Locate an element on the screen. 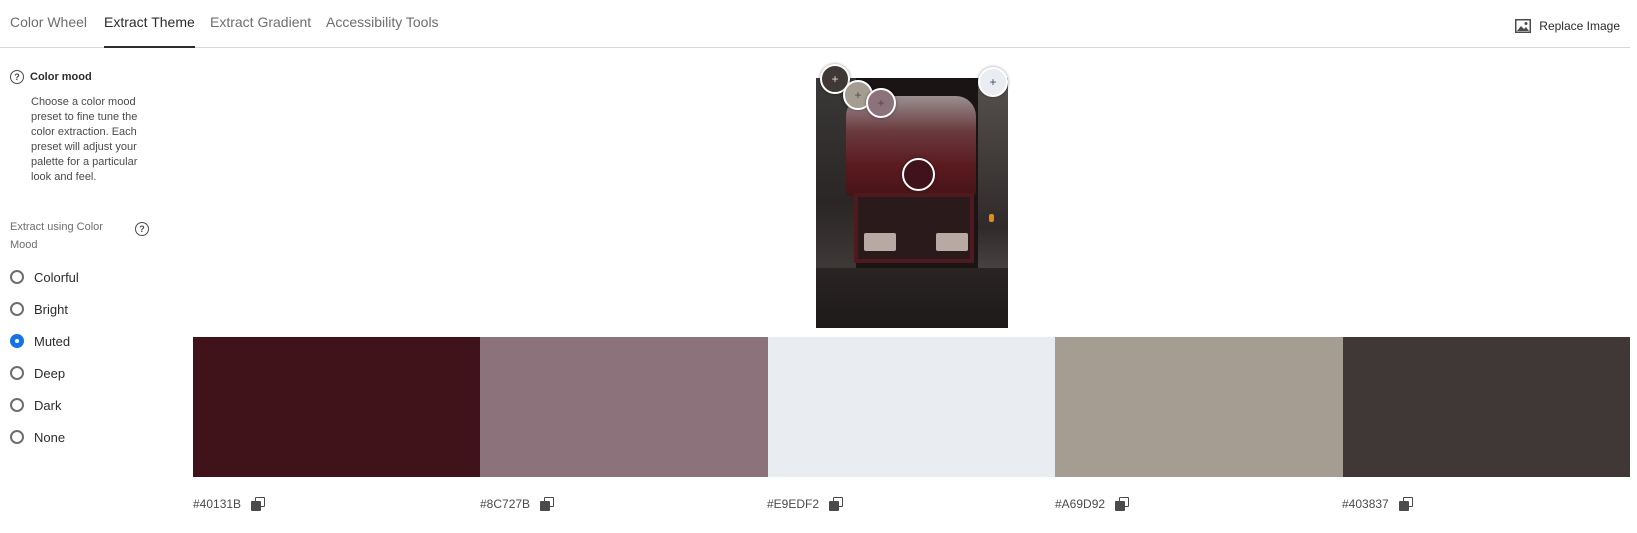 The image size is (1637, 533). color-mood-options: Colorful Bright Muted Deep Dark None is located at coordinates (44, 357).